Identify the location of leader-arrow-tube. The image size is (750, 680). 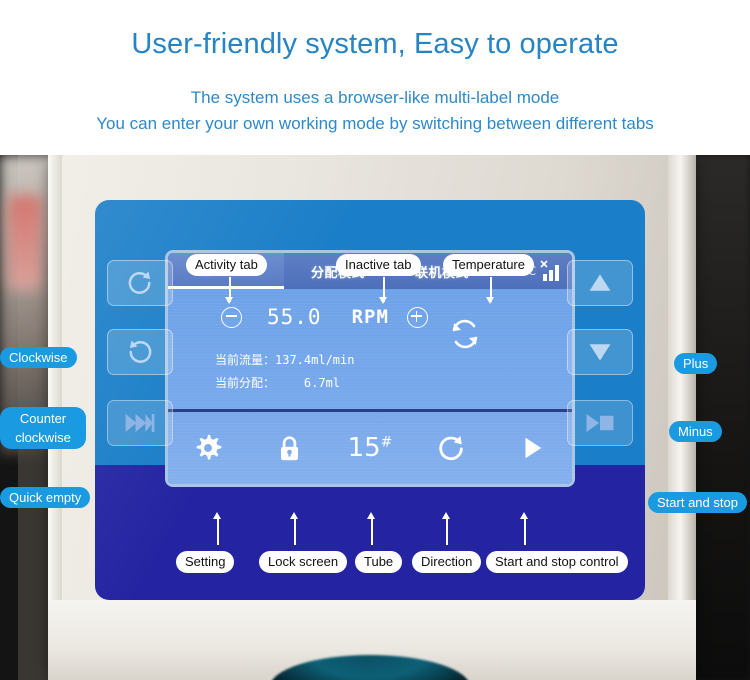
(371, 515).